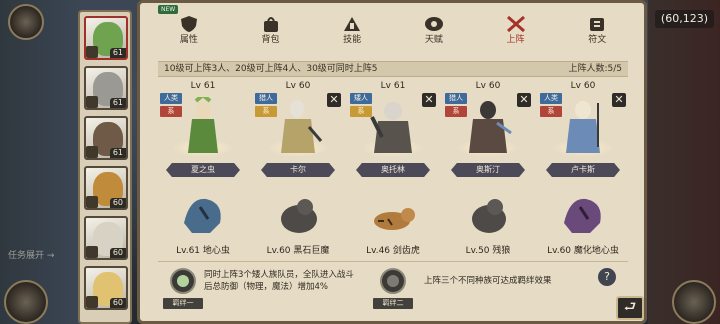  Describe the element at coordinates (352, 24) in the screenshot. I see `skill-icon` at that location.